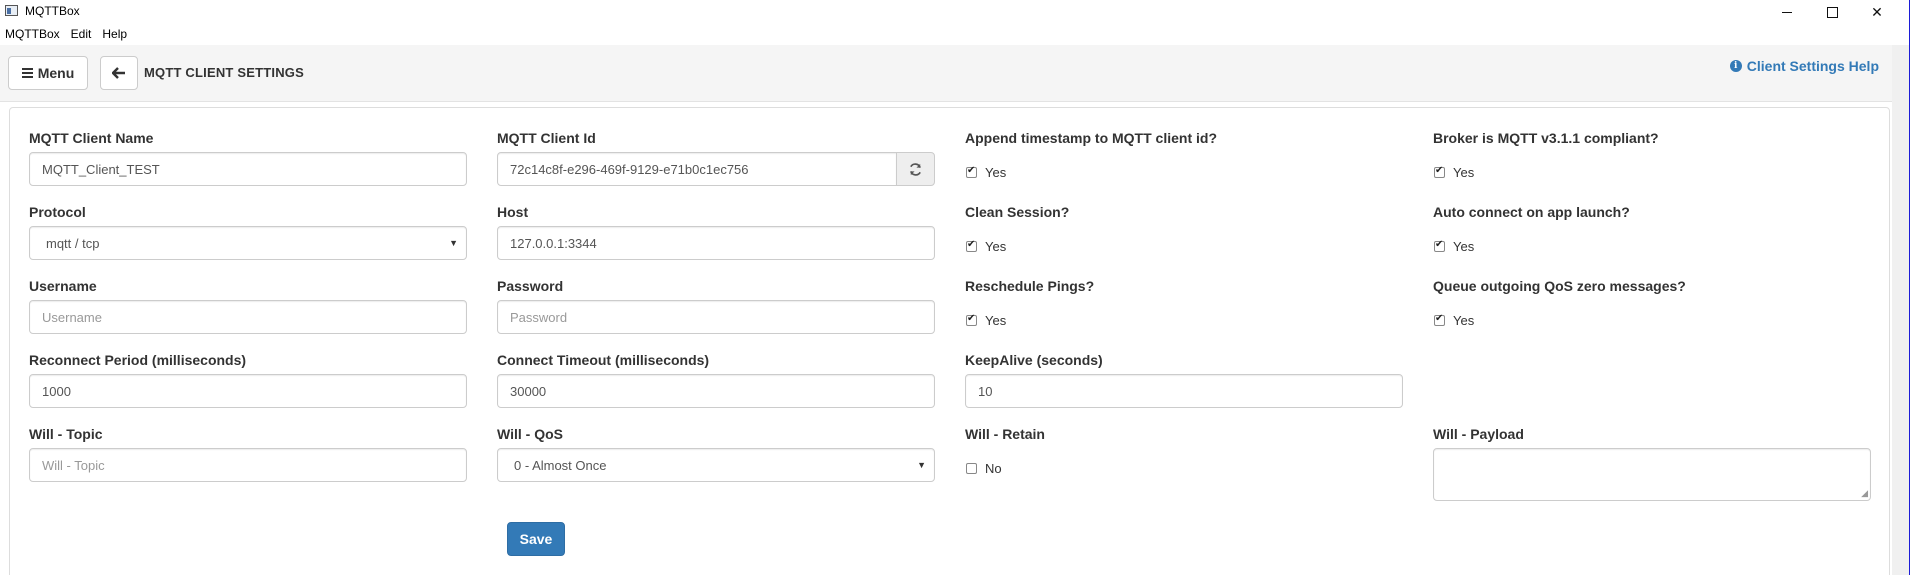 The image size is (1910, 575). I want to click on menu-item-help: Help, so click(114, 34).